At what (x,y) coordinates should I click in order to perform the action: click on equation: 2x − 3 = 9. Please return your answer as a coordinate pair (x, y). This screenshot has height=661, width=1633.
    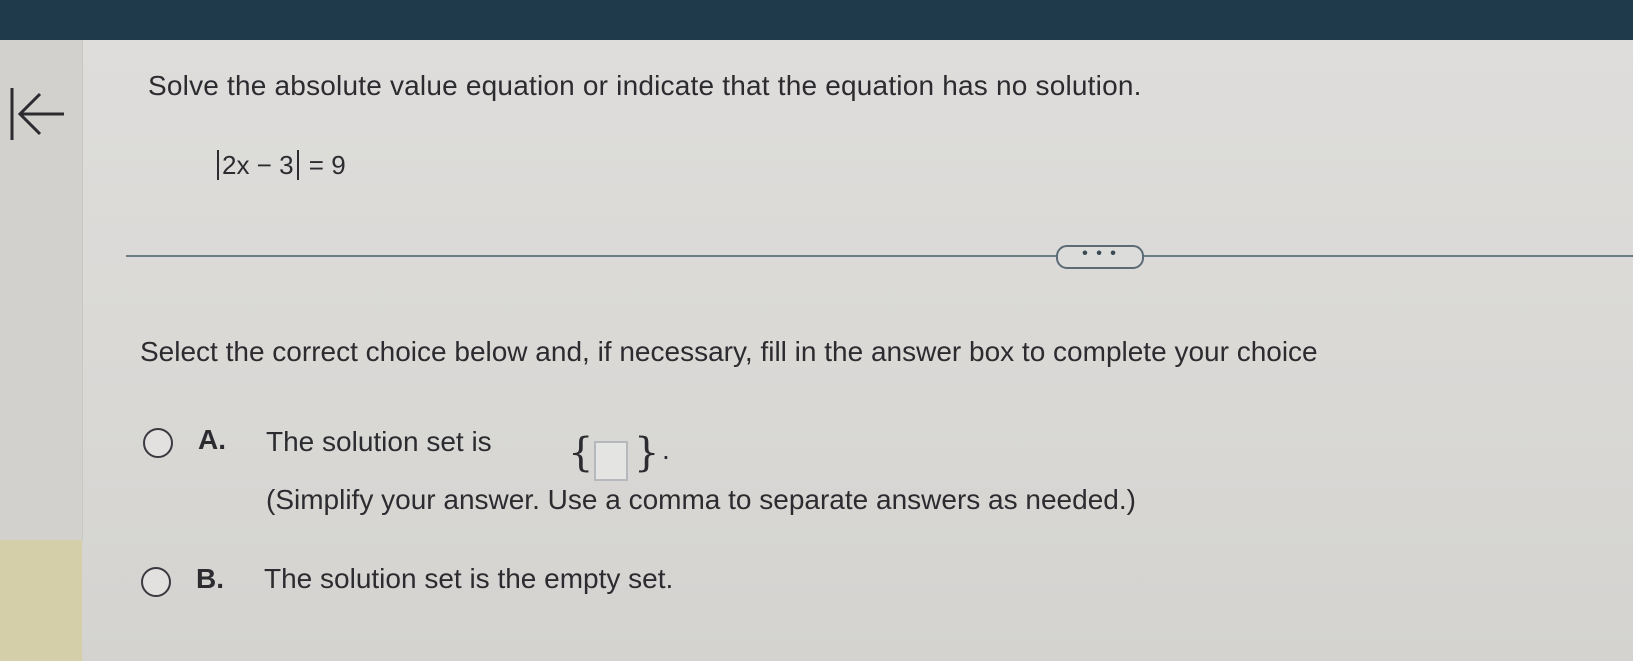
    Looking at the image, I should click on (280, 165).